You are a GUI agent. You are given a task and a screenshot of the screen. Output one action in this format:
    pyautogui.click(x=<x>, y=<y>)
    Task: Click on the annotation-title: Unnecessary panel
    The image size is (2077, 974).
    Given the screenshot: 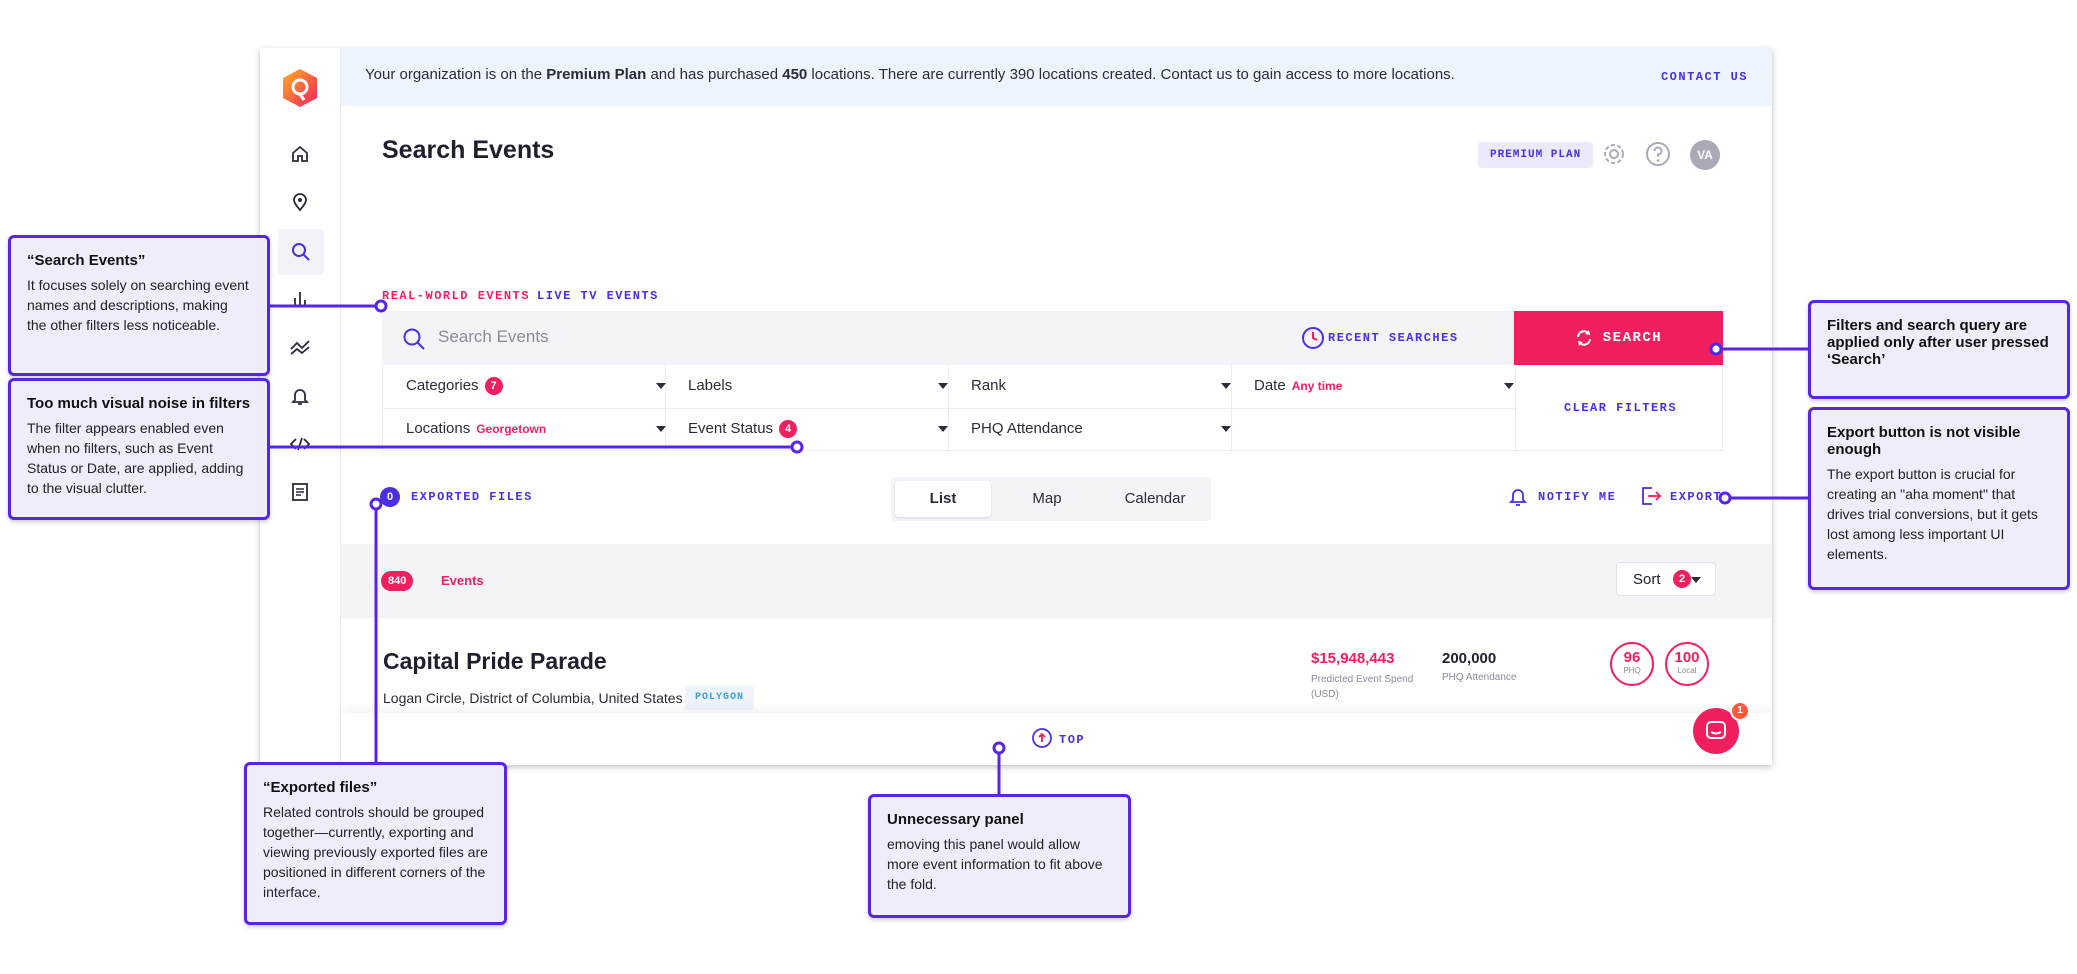 What is the action you would take?
    pyautogui.click(x=955, y=819)
    